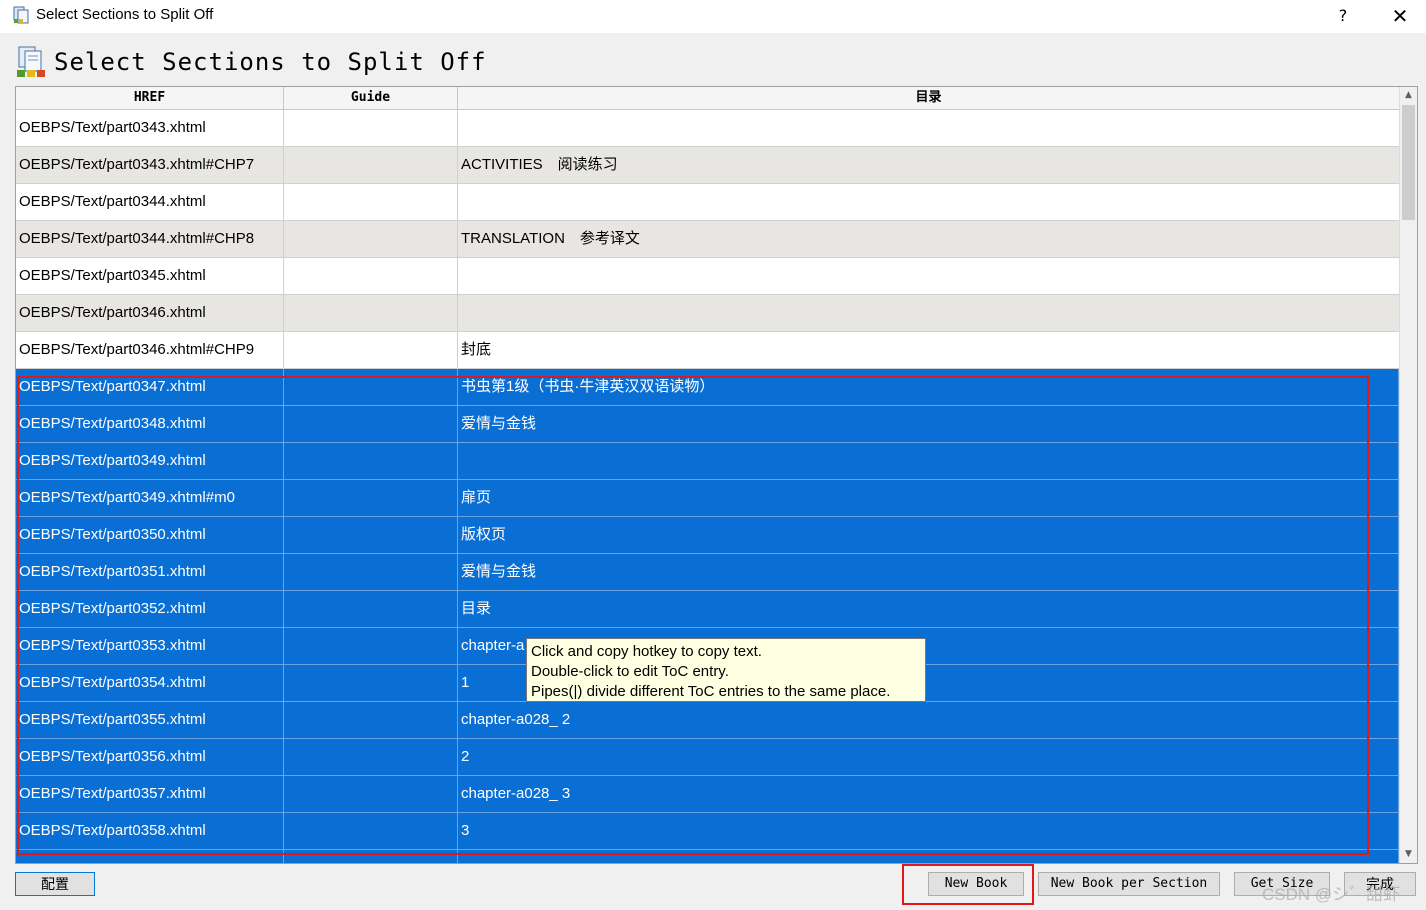 This screenshot has height=910, width=1426. I want to click on tooltip-line: Double-click to edit ToC entry., so click(630, 671).